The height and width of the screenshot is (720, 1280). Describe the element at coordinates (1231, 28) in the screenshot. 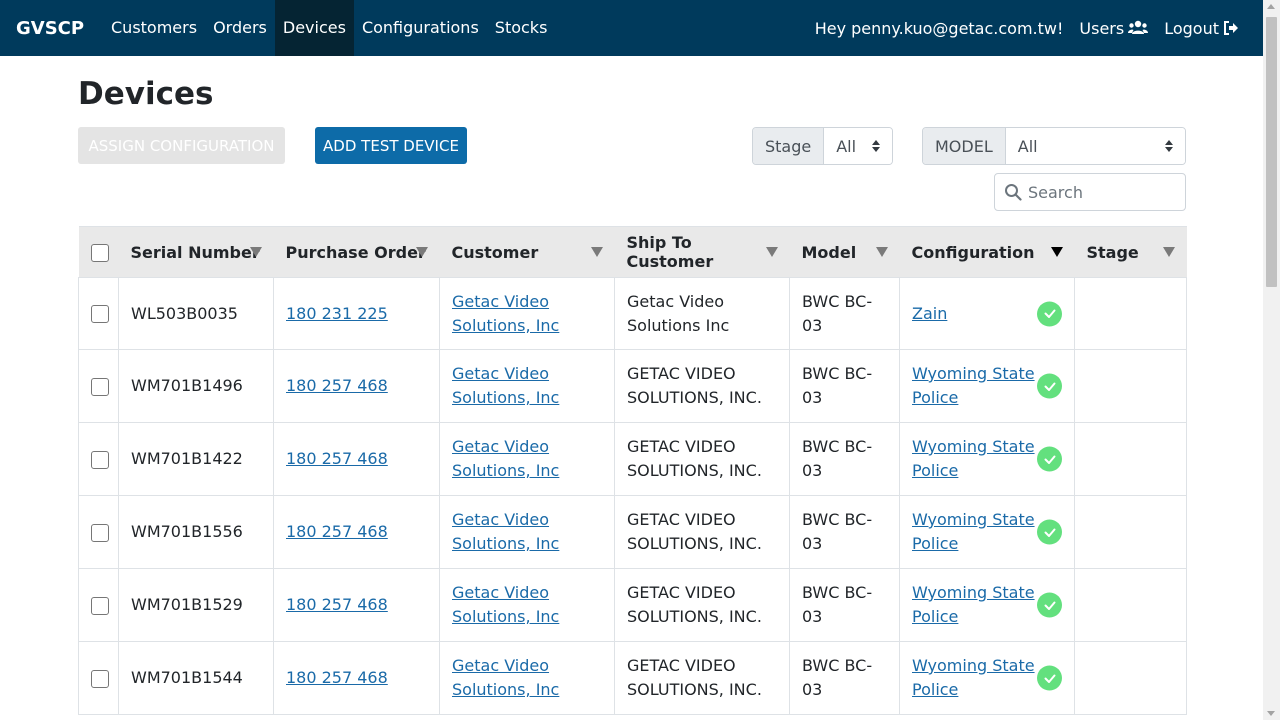

I see `sign-out-icon` at that location.